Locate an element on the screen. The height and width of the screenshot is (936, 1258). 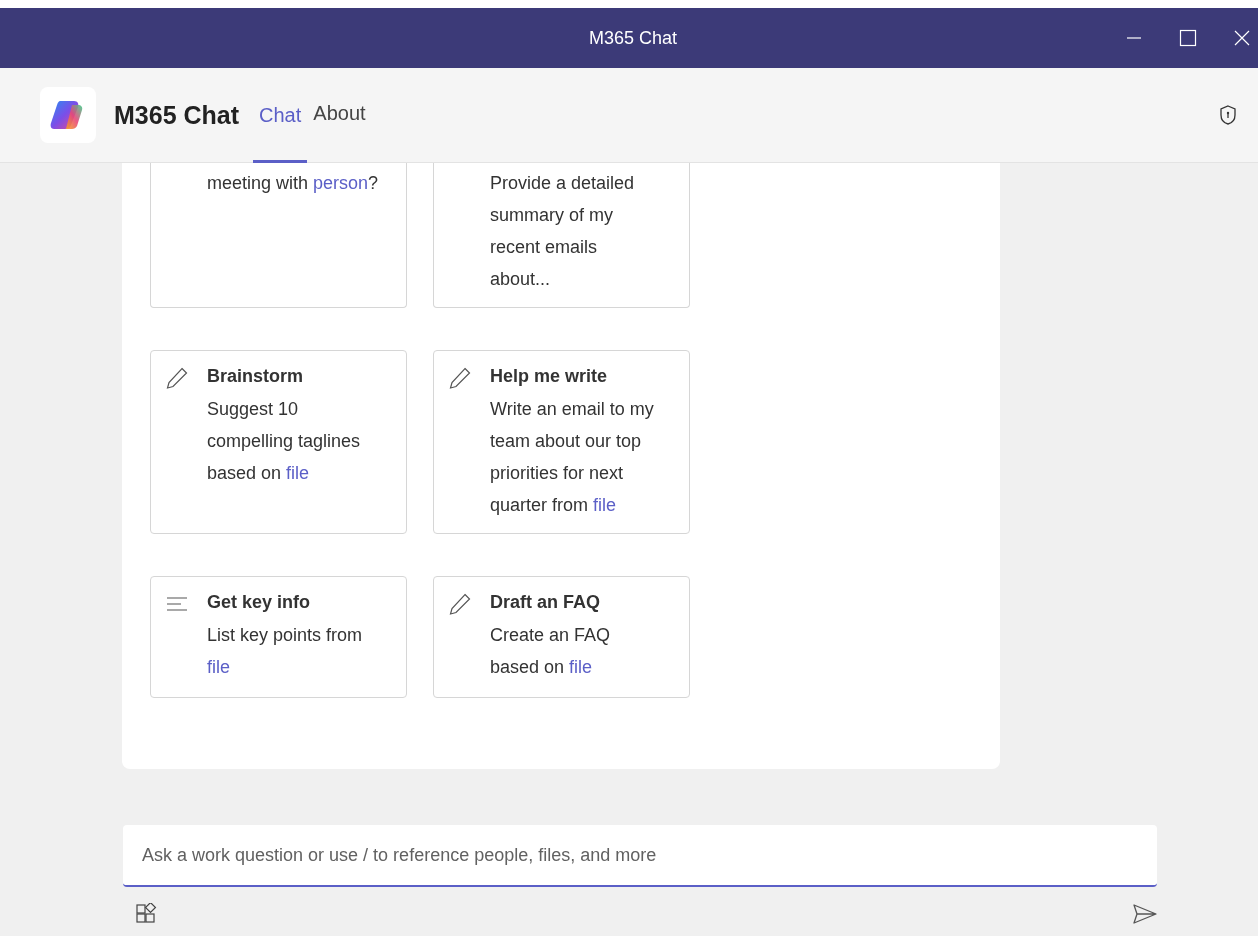
prompt-card: meeting with person? is located at coordinates (278, 235).